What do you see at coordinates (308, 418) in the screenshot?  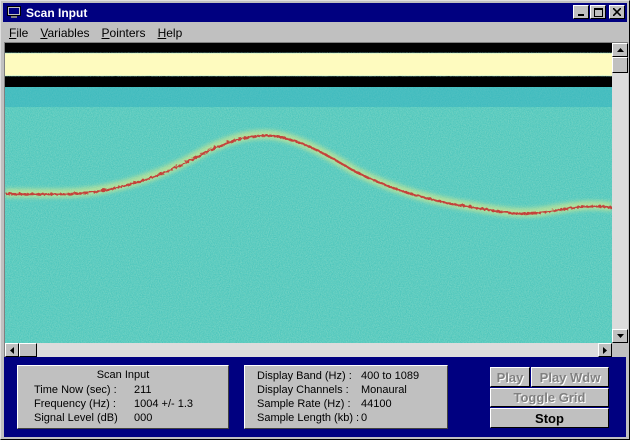 I see `sample-length-label: Sample Length (kb) :` at bounding box center [308, 418].